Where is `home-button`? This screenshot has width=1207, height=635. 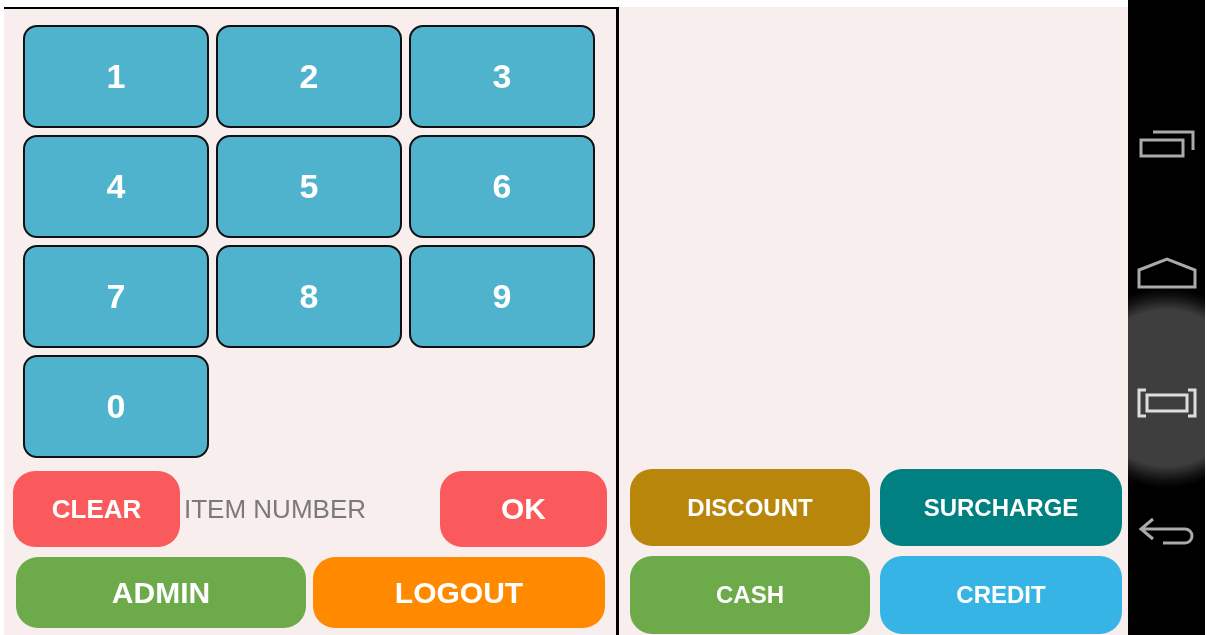 home-button is located at coordinates (1166, 273).